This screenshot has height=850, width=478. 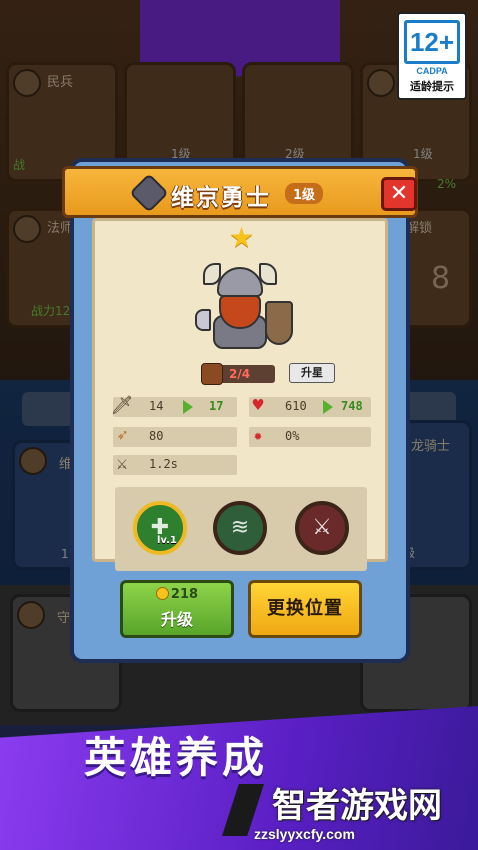 What do you see at coordinates (177, 594) in the screenshot?
I see `upgrade-cost: 218` at bounding box center [177, 594].